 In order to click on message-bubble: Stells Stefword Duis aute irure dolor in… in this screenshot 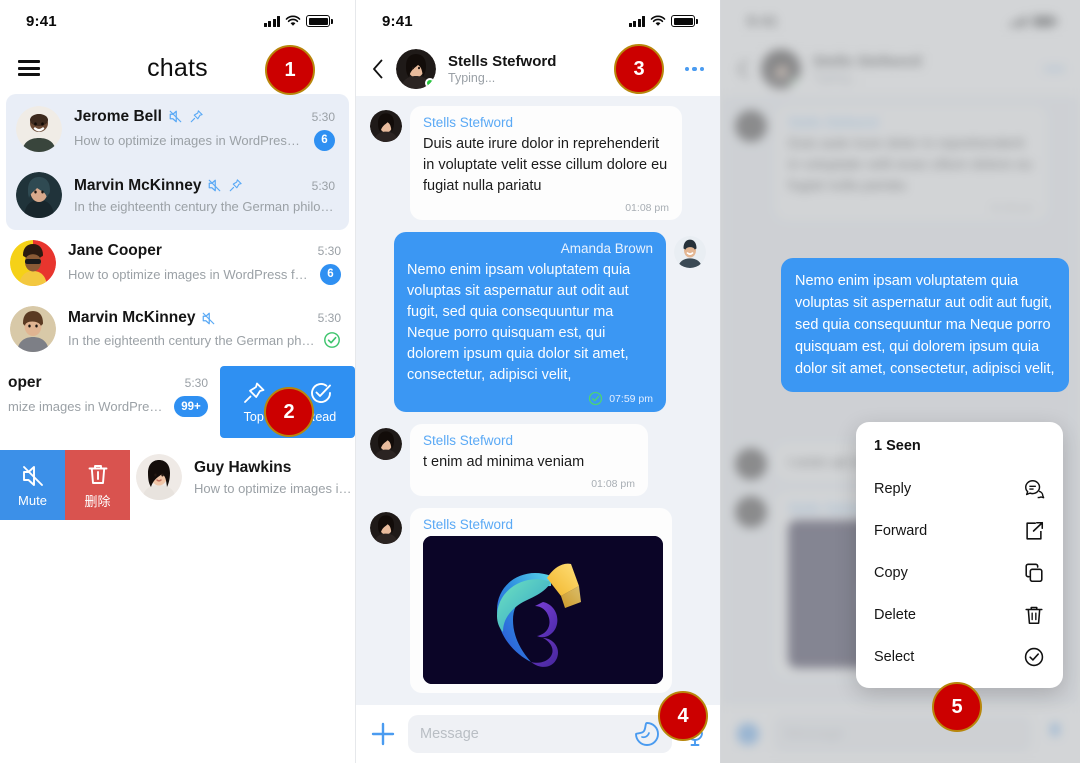, I will do `click(546, 163)`.